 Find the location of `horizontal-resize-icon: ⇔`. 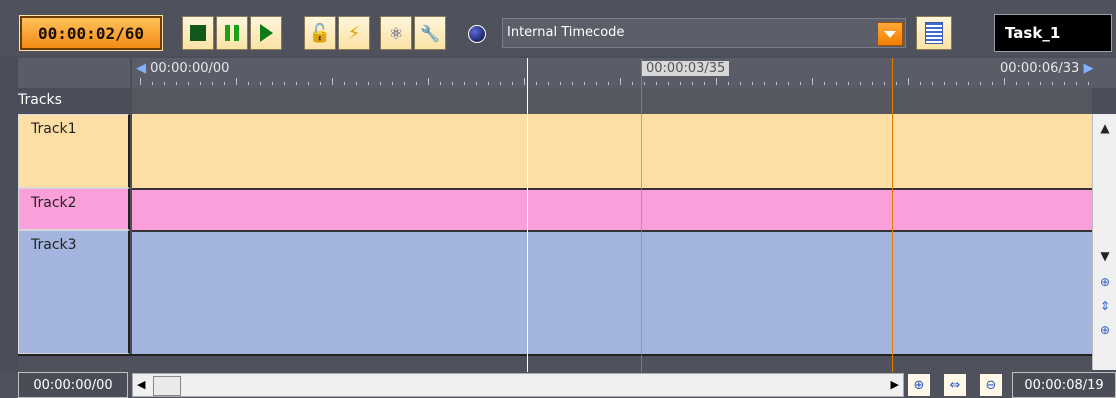

horizontal-resize-icon: ⇔ is located at coordinates (955, 385).